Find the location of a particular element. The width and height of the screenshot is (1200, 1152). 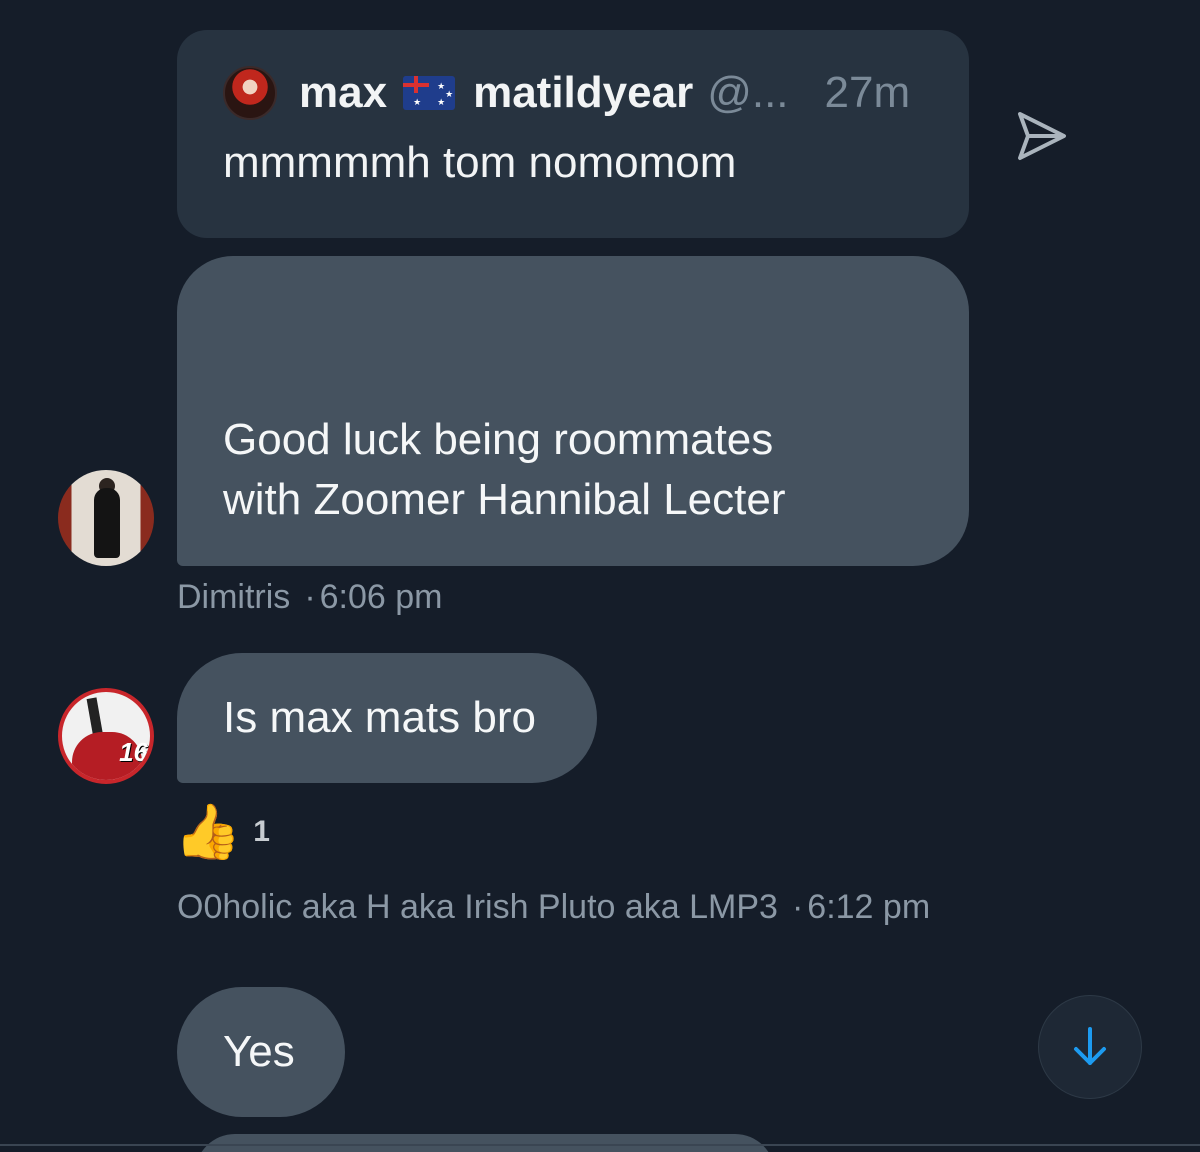

avatar-number: 16 is located at coordinates (133, 752).